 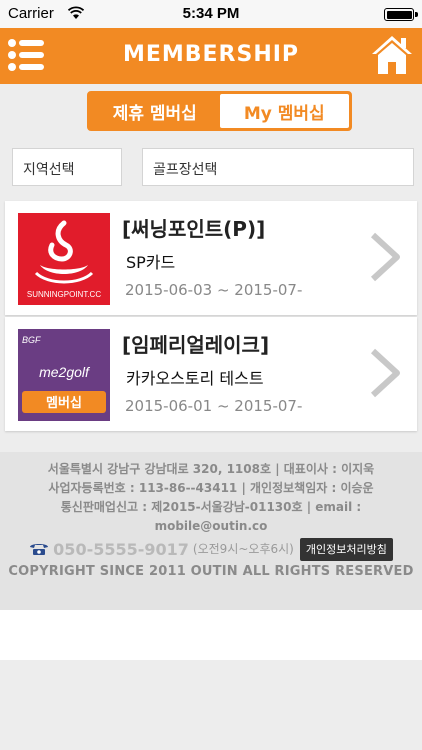 I want to click on app-header: MEMBERSHIP, so click(x=211, y=56).